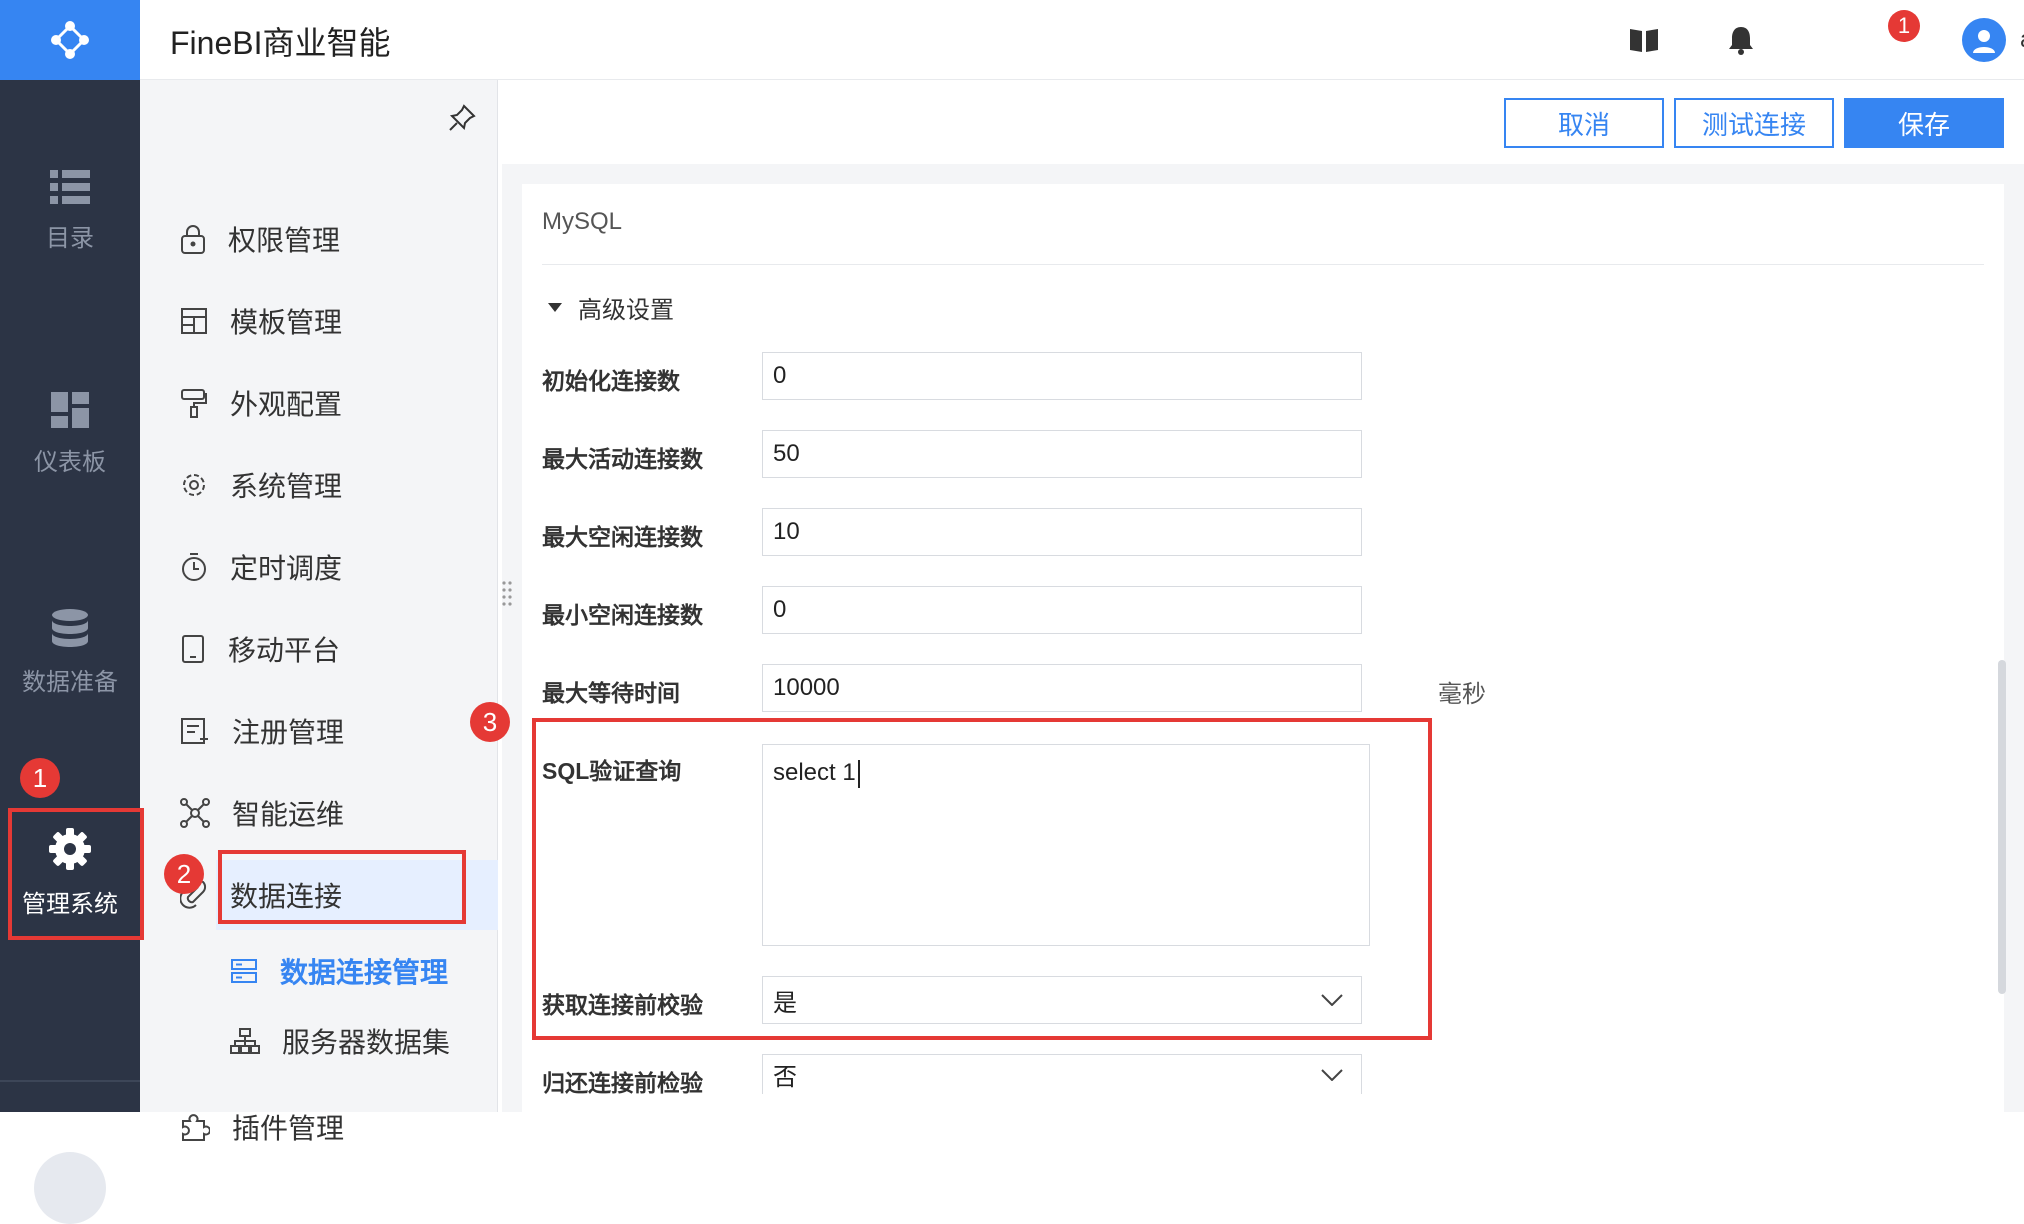 This screenshot has height=1224, width=2024. What do you see at coordinates (70, 434) in the screenshot?
I see `rail-item-dashboard: 仪表板` at bounding box center [70, 434].